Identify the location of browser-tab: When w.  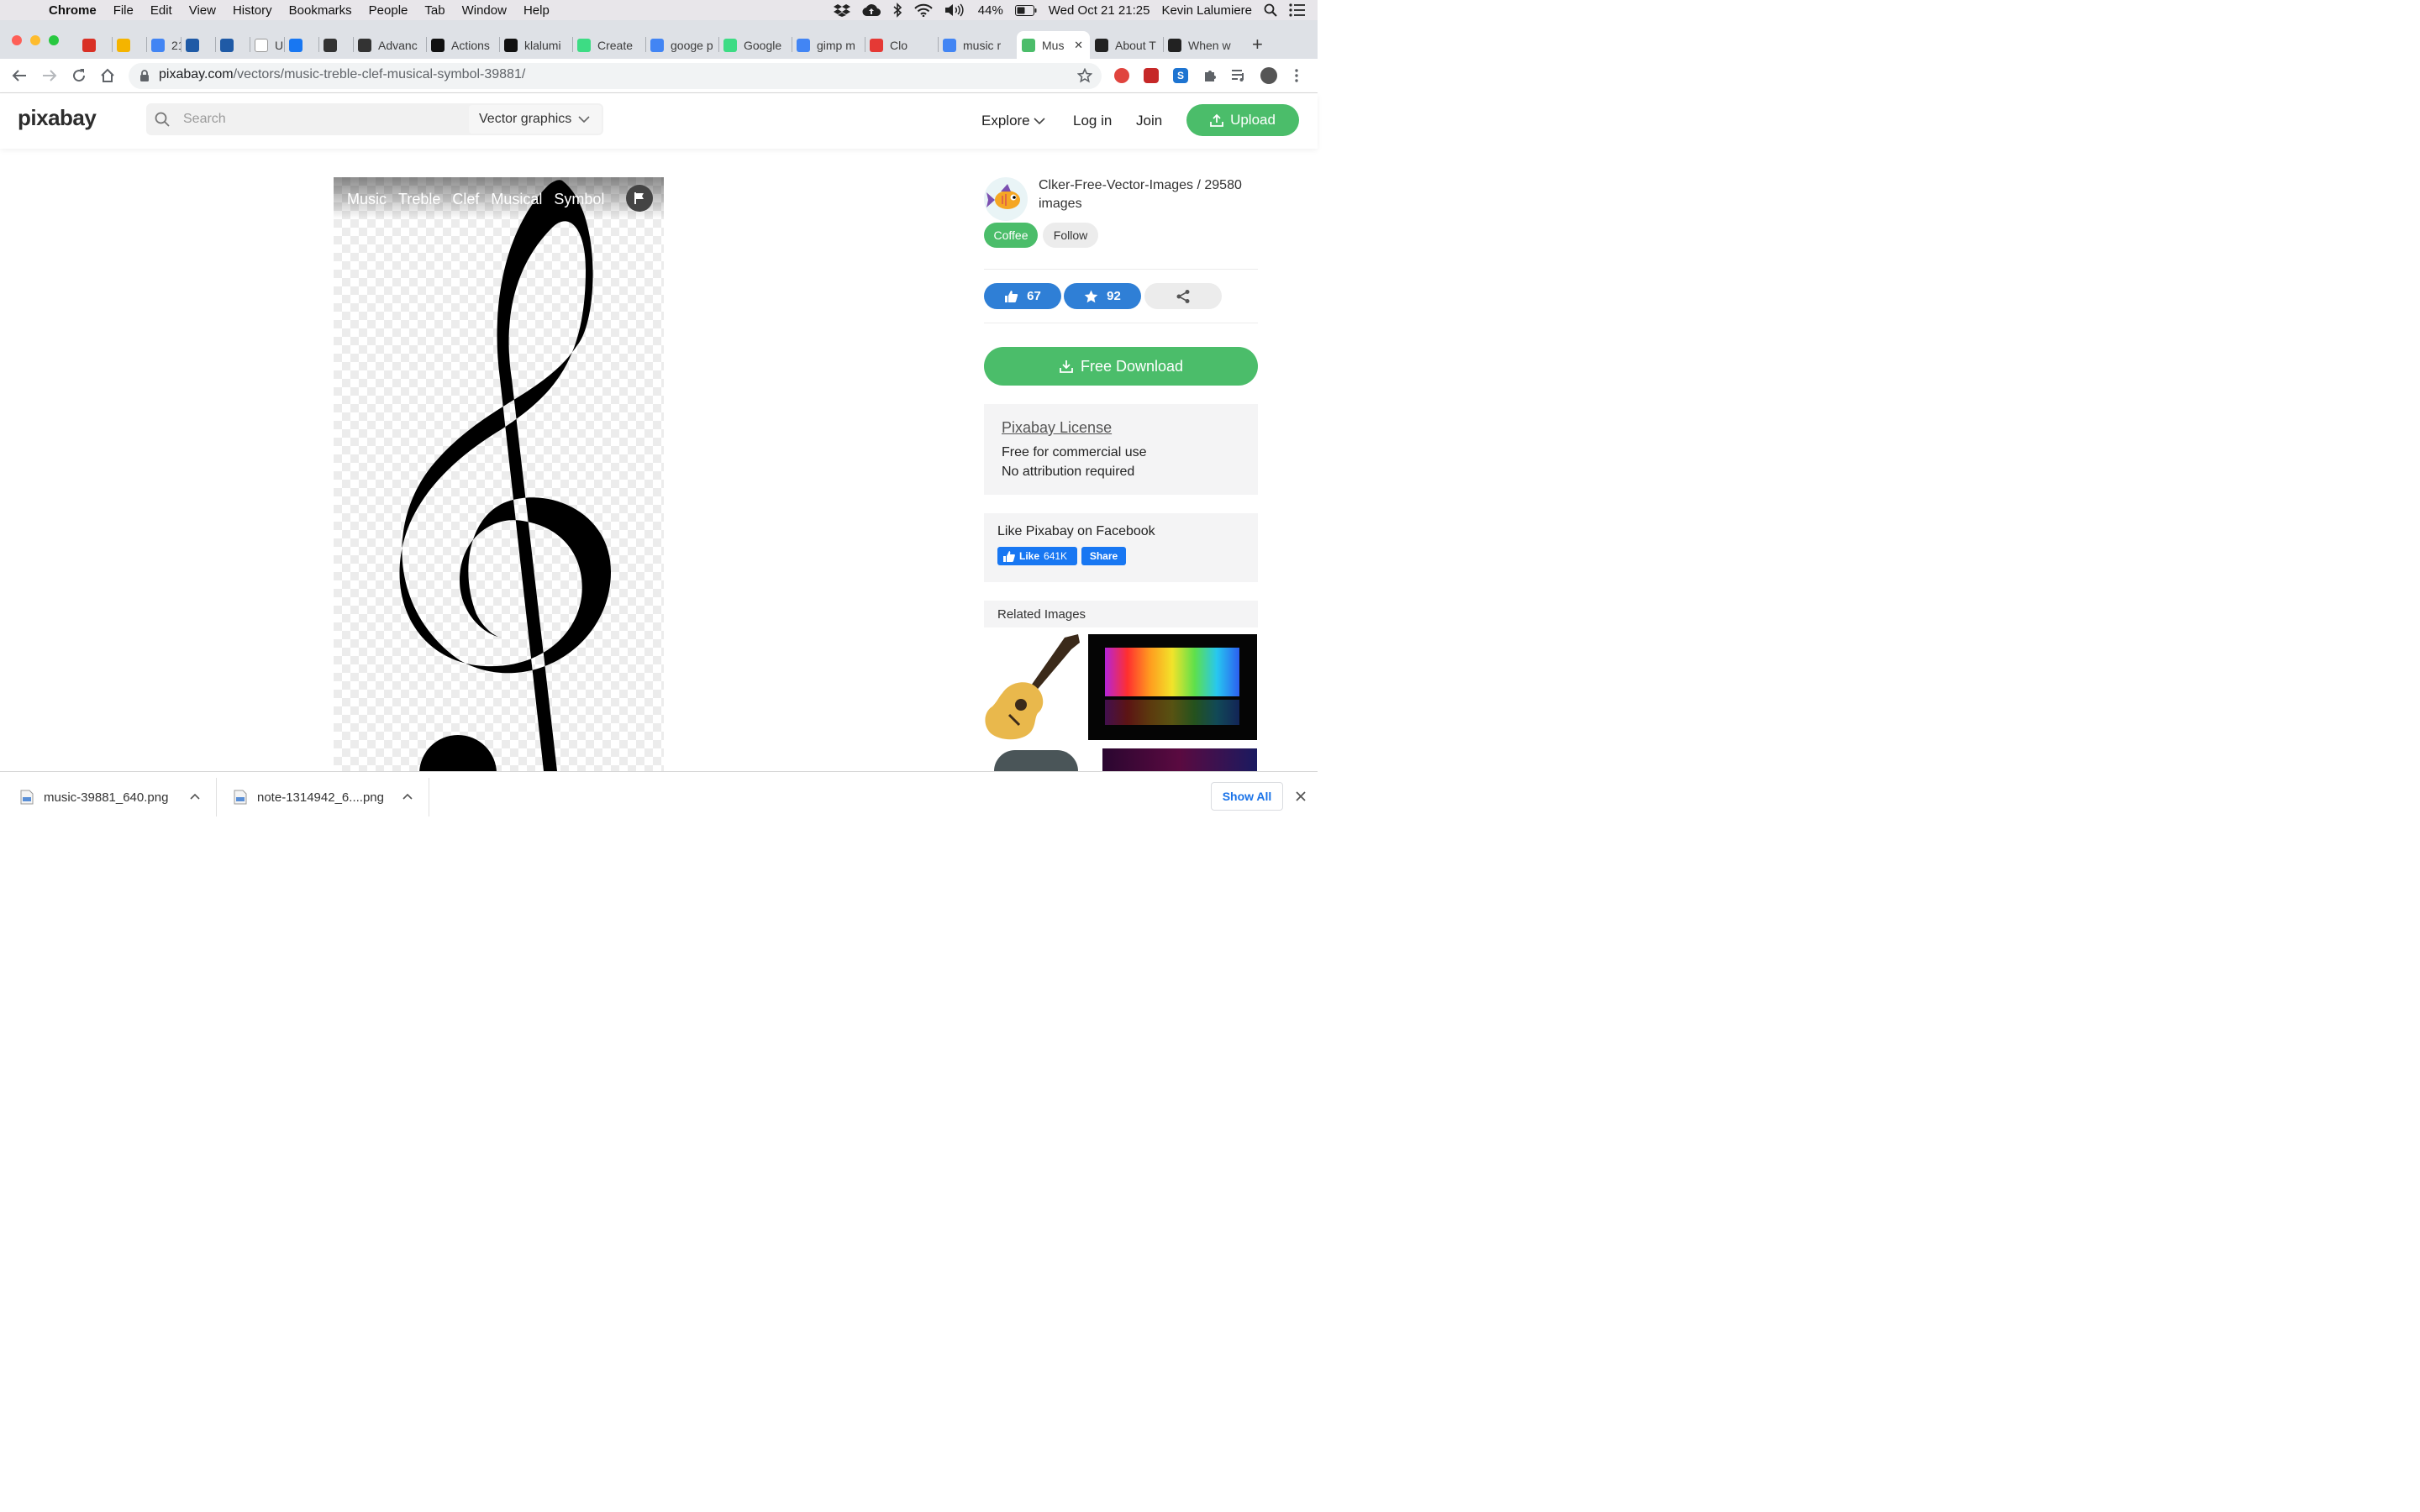
(1199, 45).